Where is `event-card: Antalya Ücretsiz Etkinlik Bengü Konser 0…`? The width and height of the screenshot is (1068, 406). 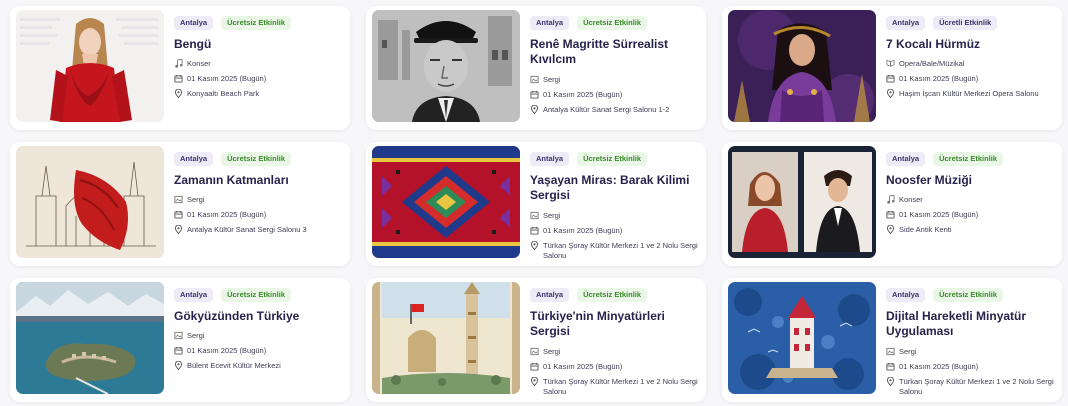
event-card: Antalya Ücretsiz Etkinlik Bengü Konser 0… is located at coordinates (180, 68).